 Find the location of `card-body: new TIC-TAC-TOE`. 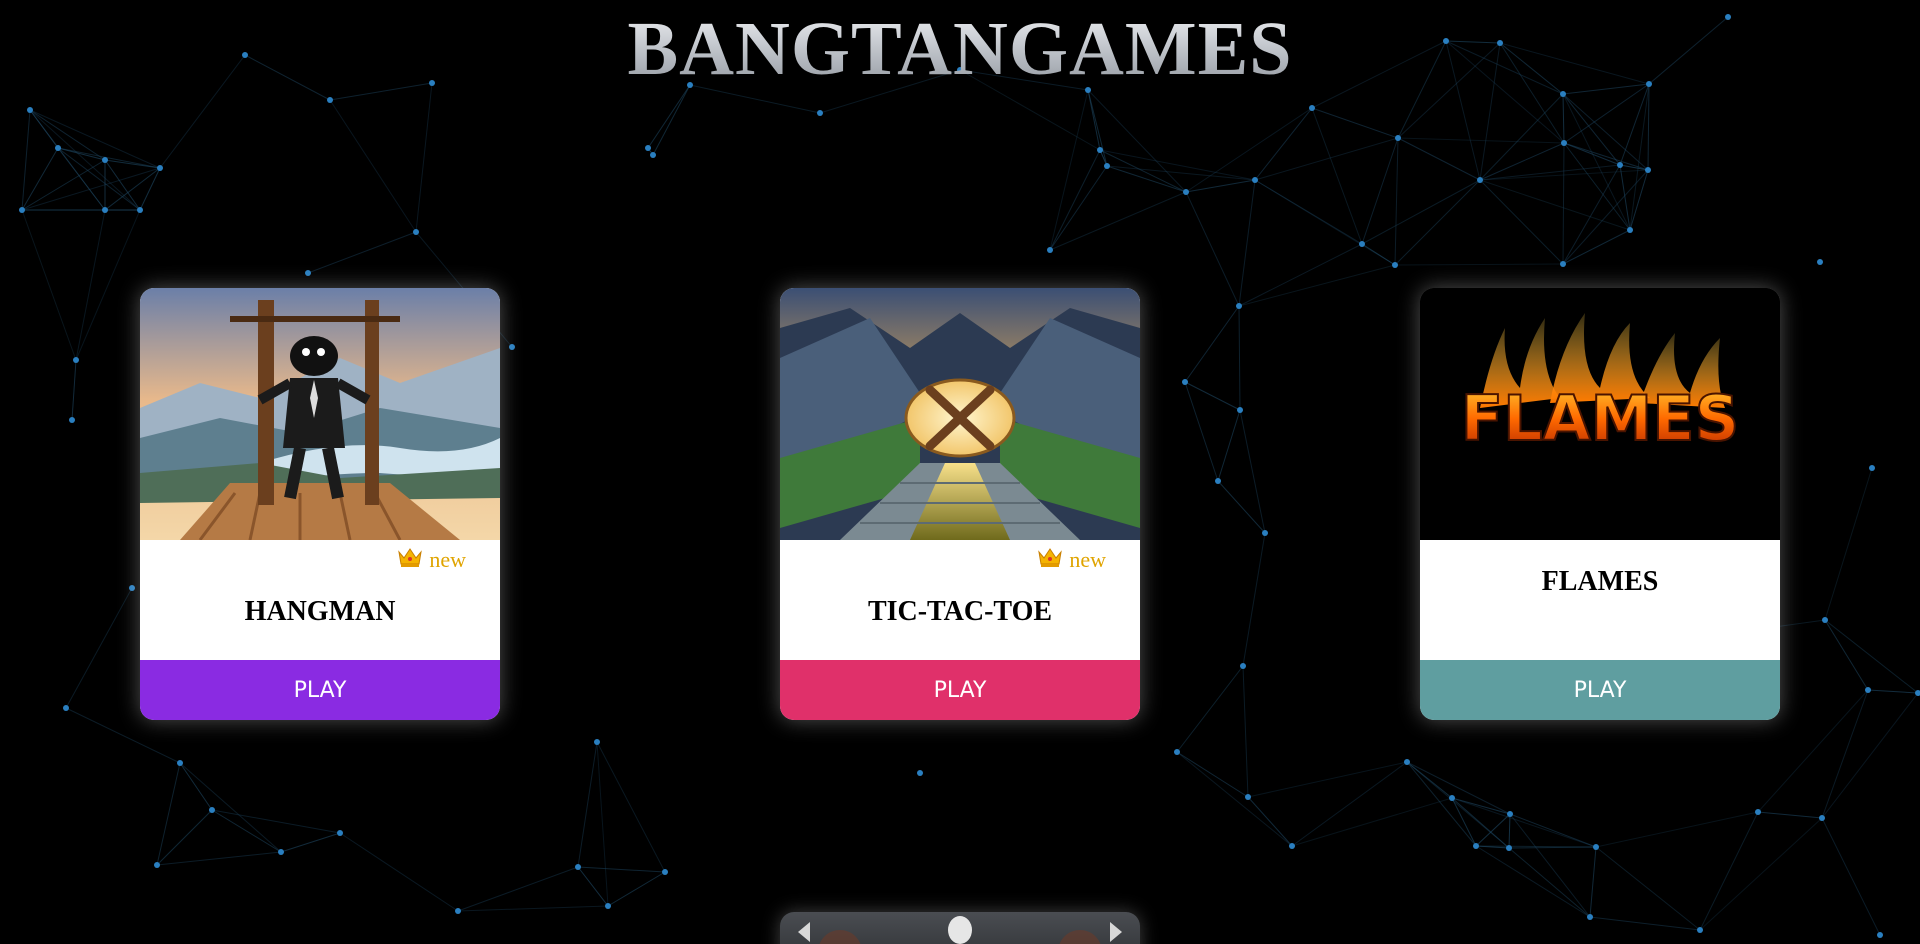

card-body: new TIC-TAC-TOE is located at coordinates (960, 600).